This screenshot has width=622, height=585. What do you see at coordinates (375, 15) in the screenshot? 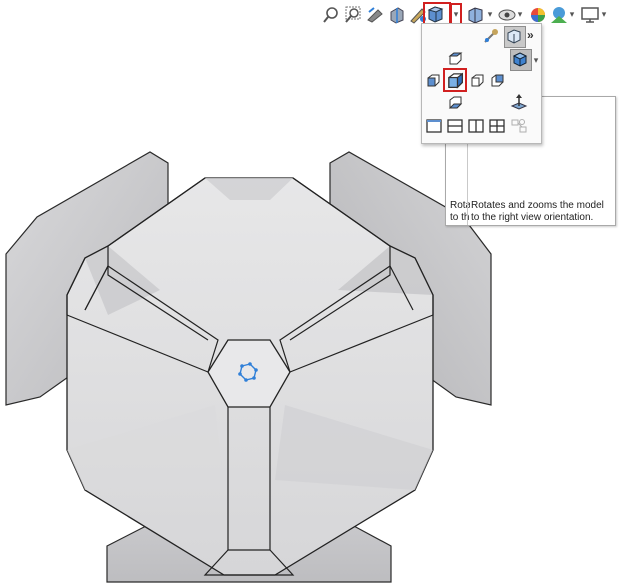
I see `previous-view-icon` at bounding box center [375, 15].